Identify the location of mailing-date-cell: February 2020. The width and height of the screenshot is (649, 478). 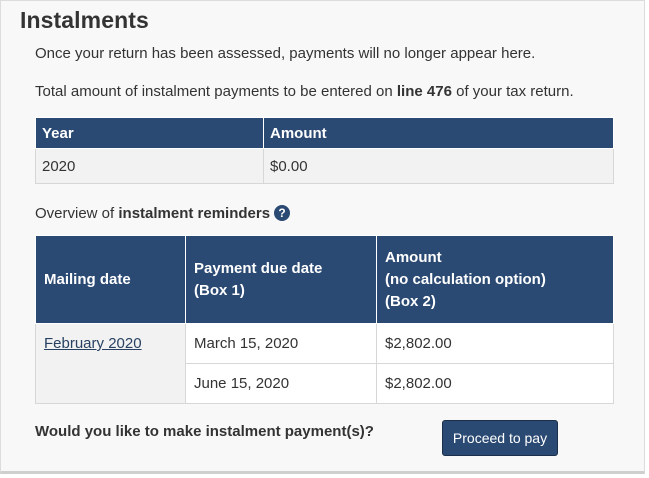
(110, 363).